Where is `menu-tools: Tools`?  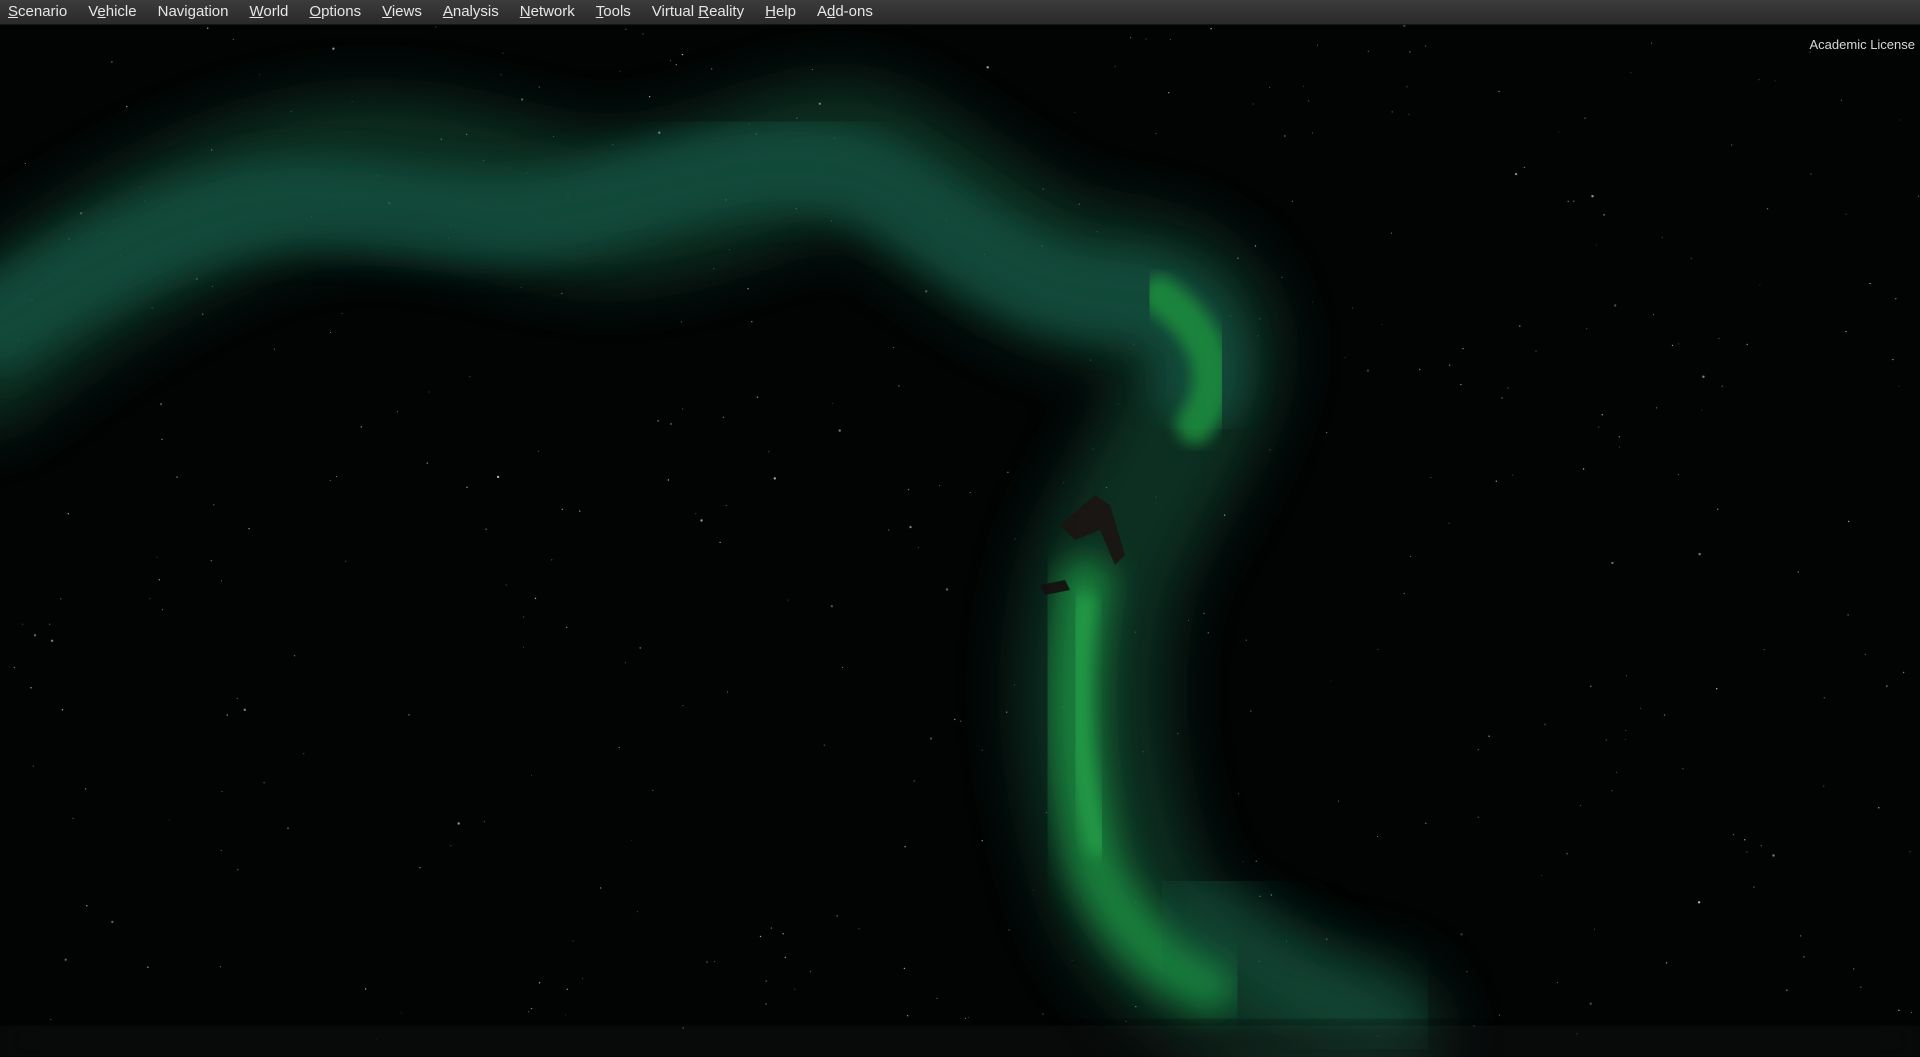
menu-tools: Tools is located at coordinates (613, 12).